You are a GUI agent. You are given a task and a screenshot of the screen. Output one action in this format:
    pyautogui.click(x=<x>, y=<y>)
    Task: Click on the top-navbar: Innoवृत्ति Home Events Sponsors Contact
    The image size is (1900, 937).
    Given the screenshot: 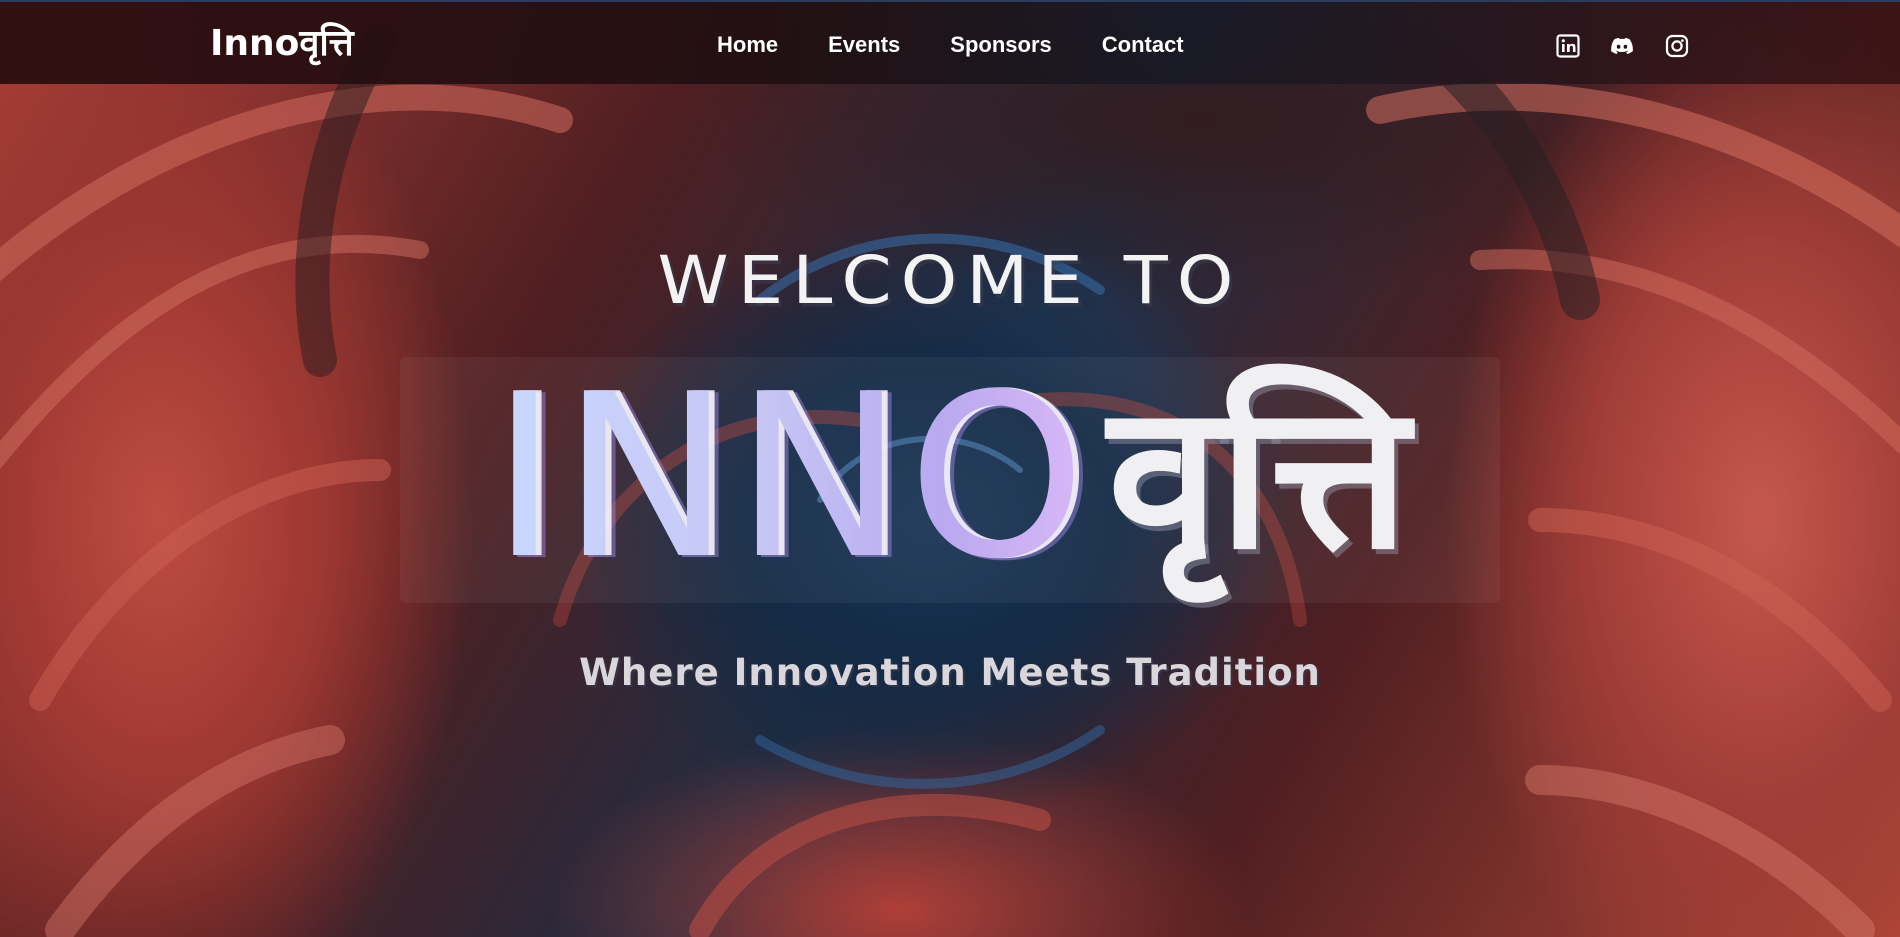 What is the action you would take?
    pyautogui.click(x=950, y=42)
    